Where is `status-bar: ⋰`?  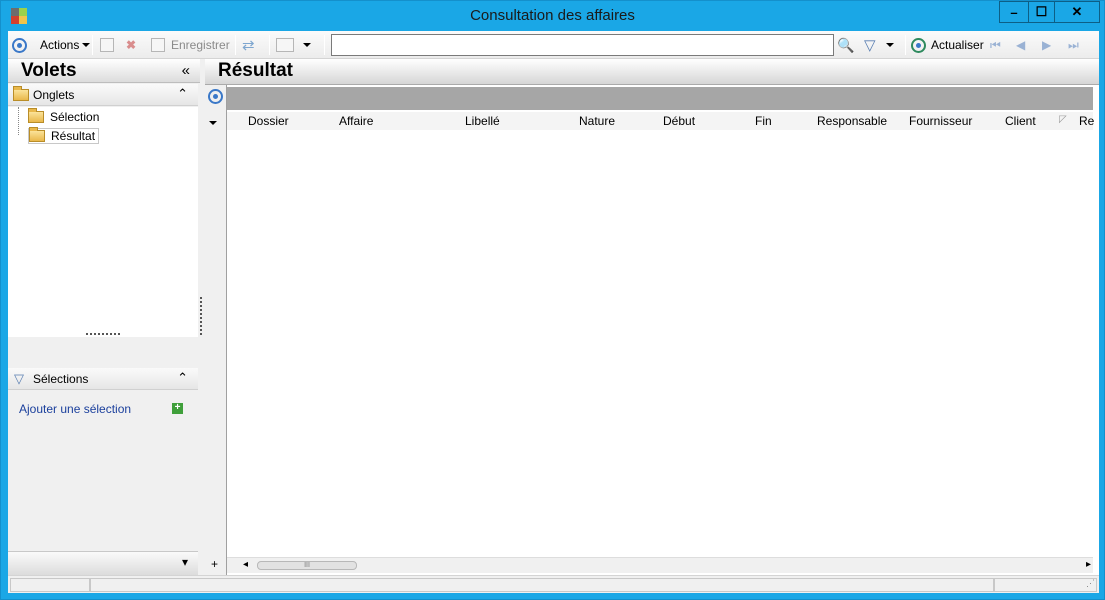 status-bar: ⋰ is located at coordinates (553, 584).